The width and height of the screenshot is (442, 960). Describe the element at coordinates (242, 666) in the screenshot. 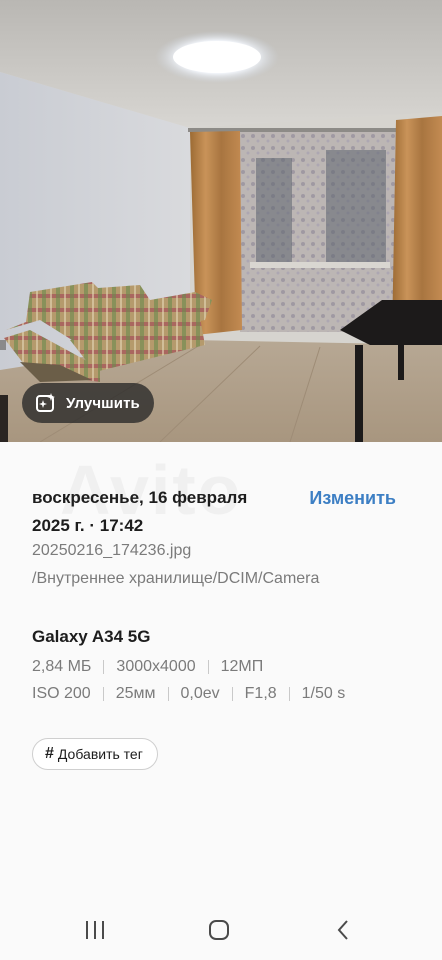

I see `megapixels: 12МП` at that location.